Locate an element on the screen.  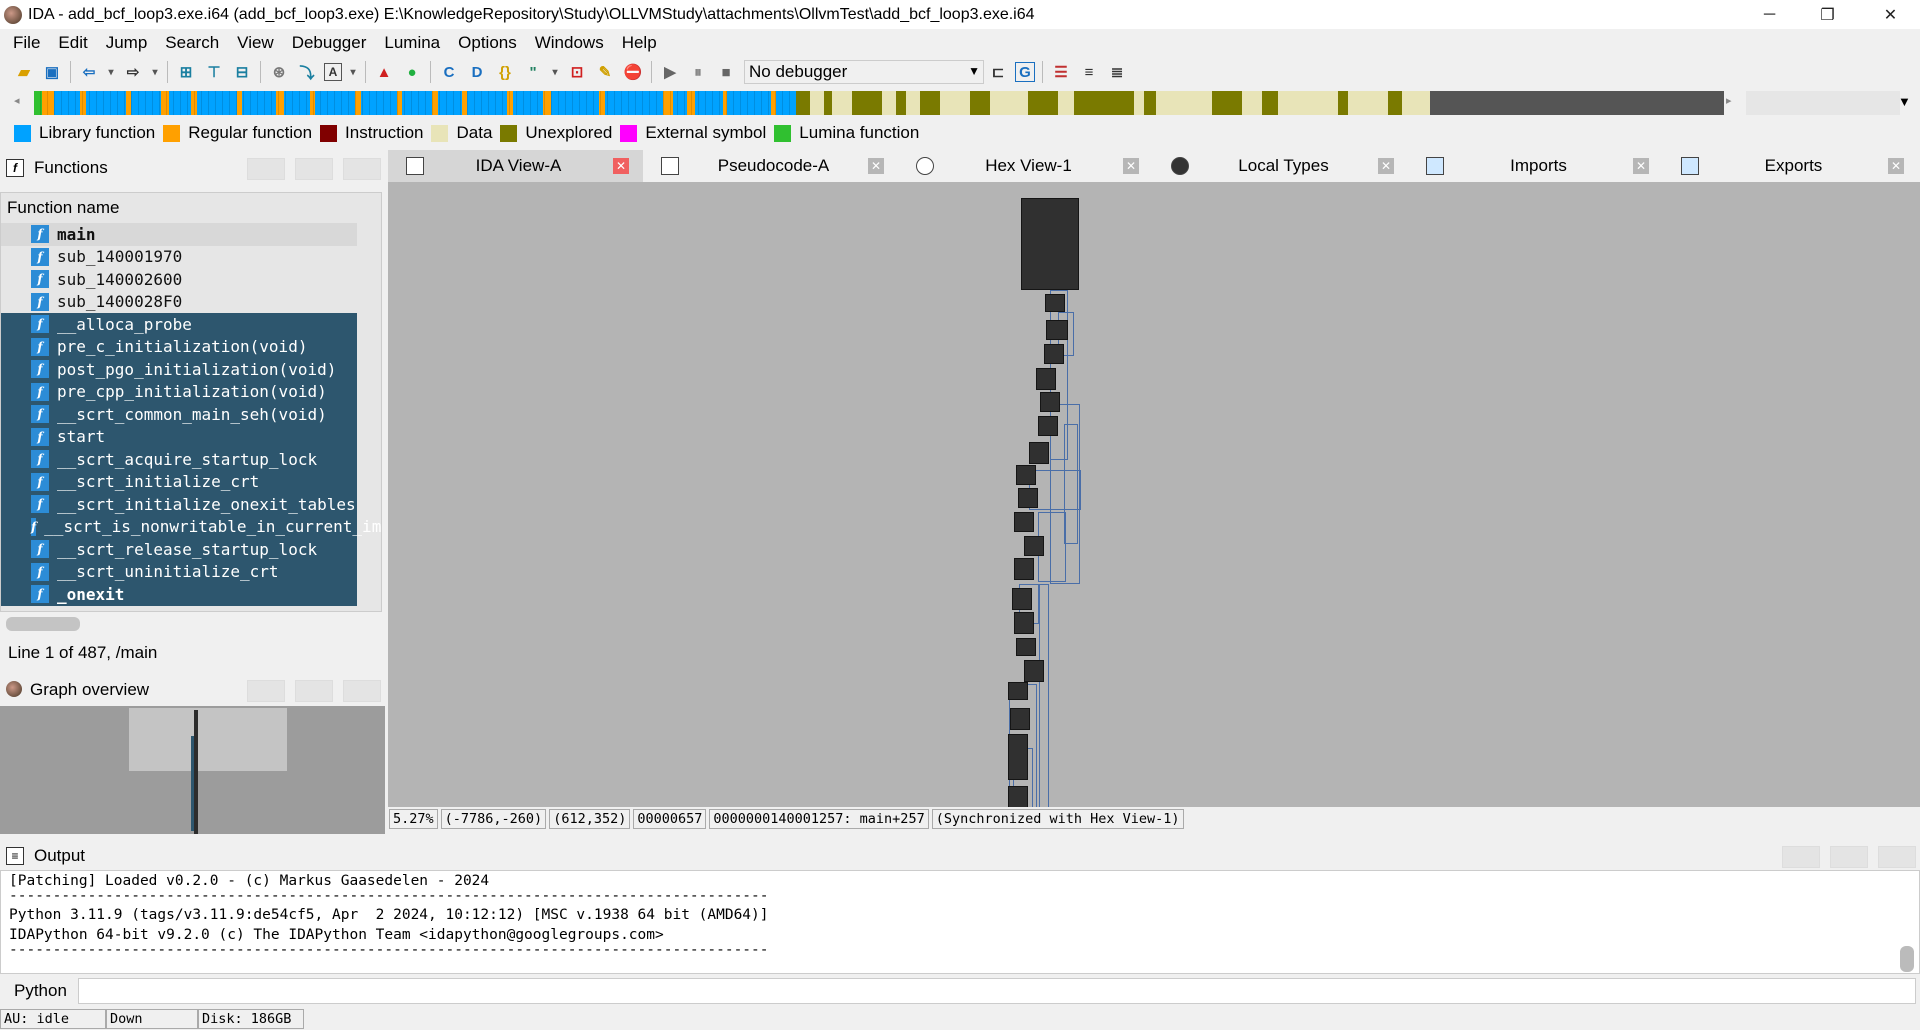
menu-file: File is located at coordinates (26, 43).